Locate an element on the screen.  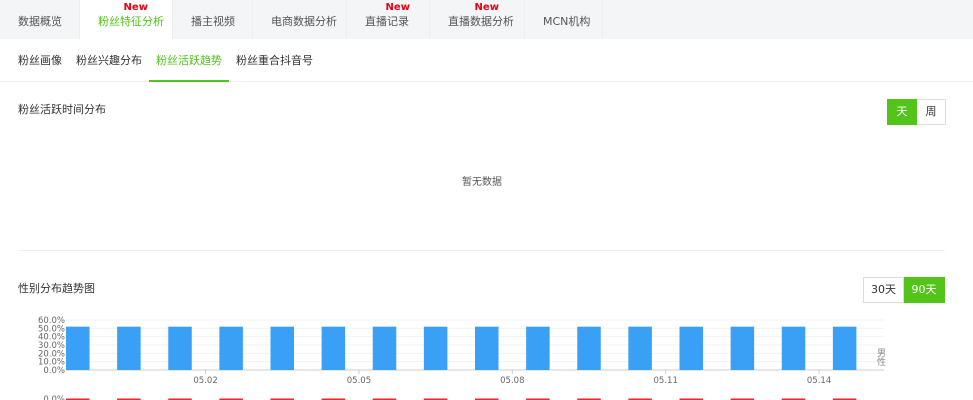
tab-label: 直播记录 is located at coordinates (387, 21).